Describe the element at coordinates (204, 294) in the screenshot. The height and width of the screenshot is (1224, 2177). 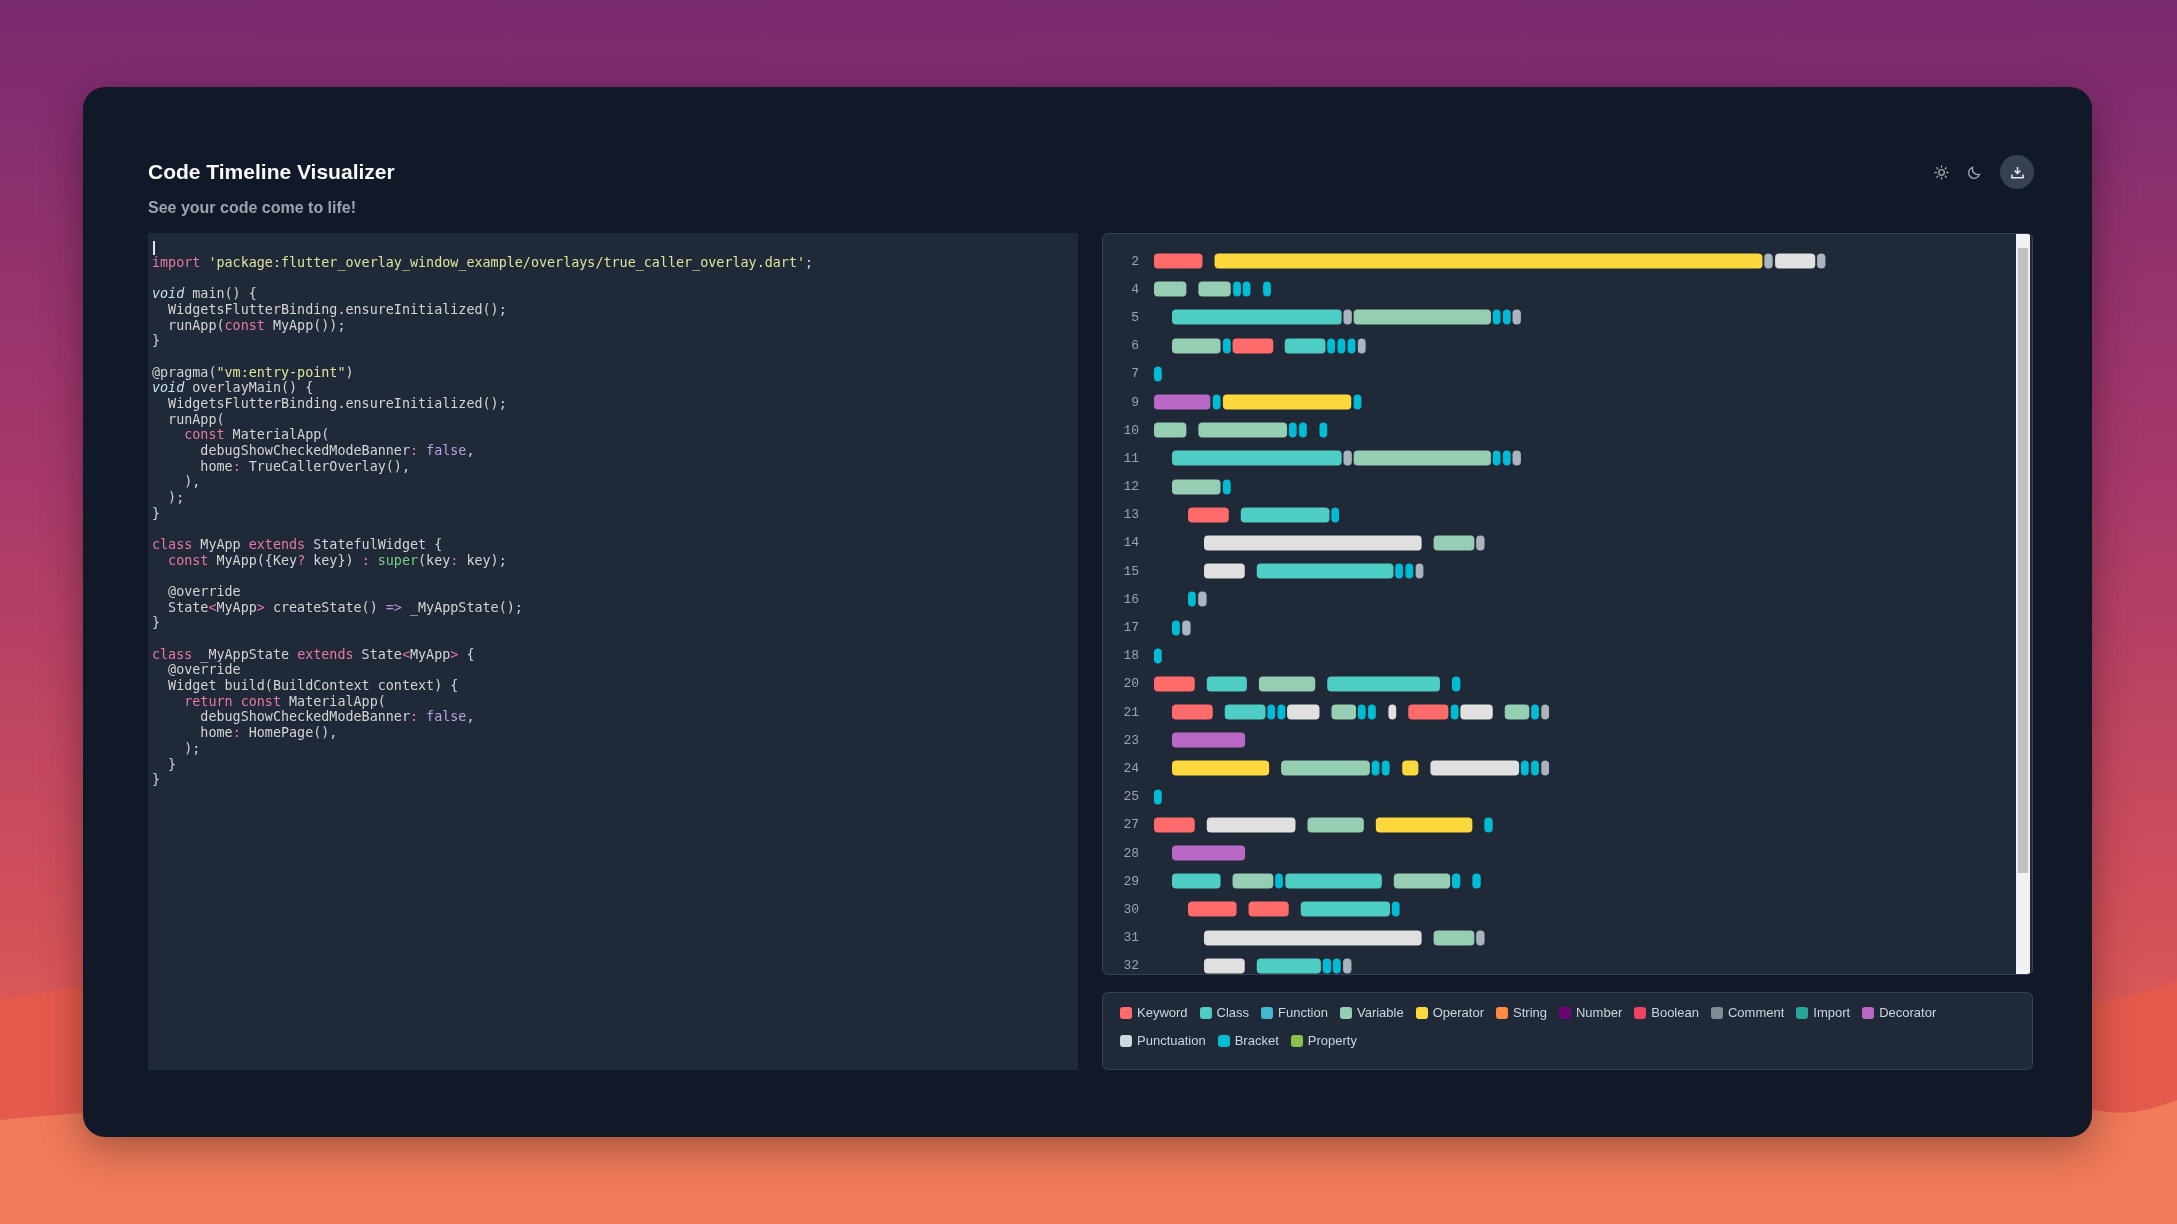
I see `code-line: void main() {` at that location.